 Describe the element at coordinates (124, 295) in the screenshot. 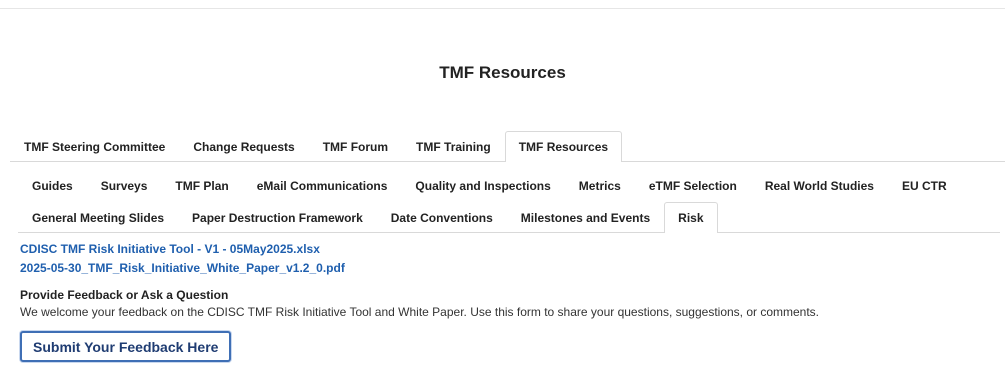

I see `feedback-heading: Provide Feedback or Ask a Question` at that location.